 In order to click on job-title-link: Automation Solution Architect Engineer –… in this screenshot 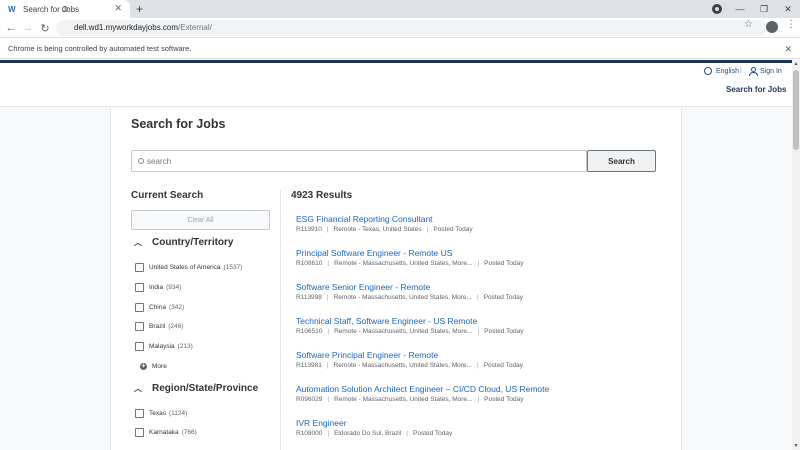, I will do `click(476, 389)`.